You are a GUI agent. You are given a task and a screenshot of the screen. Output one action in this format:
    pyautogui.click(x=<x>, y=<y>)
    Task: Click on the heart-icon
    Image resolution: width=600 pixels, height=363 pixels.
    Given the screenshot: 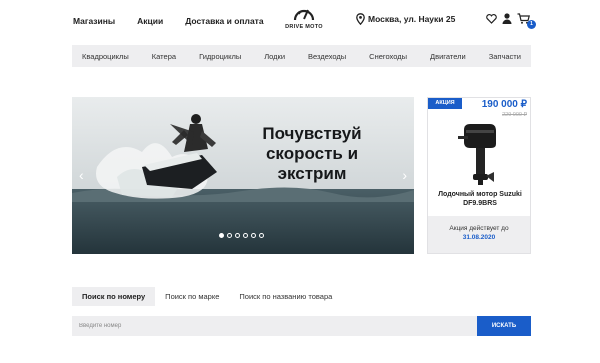 What is the action you would take?
    pyautogui.click(x=491, y=18)
    